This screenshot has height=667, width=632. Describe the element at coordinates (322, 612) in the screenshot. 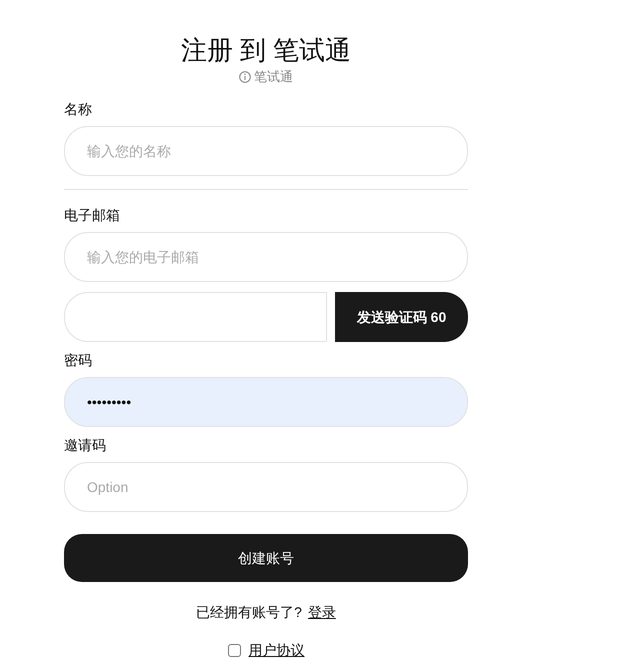

I see `login-link: 登录` at that location.